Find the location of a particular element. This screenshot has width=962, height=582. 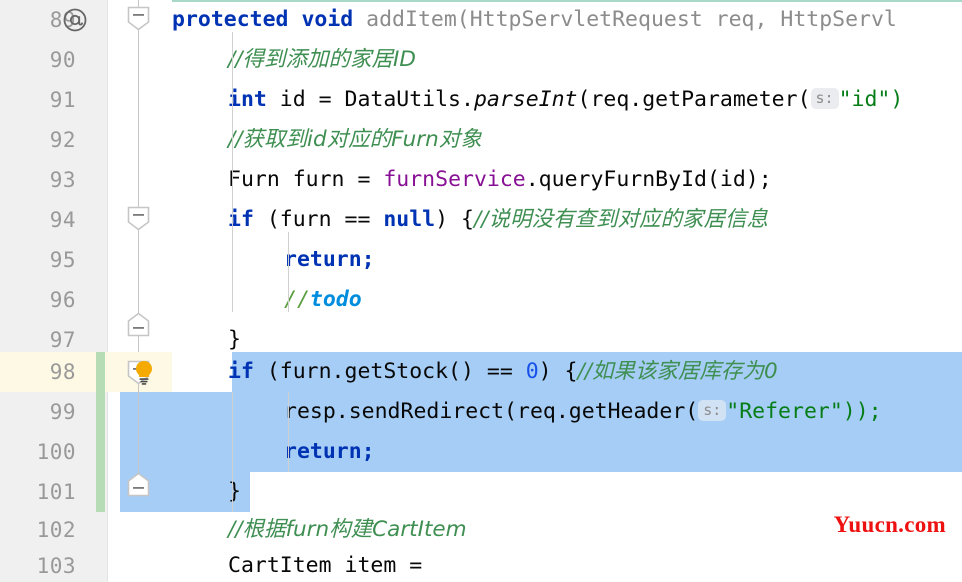

token-todo: todo is located at coordinates (335, 299).